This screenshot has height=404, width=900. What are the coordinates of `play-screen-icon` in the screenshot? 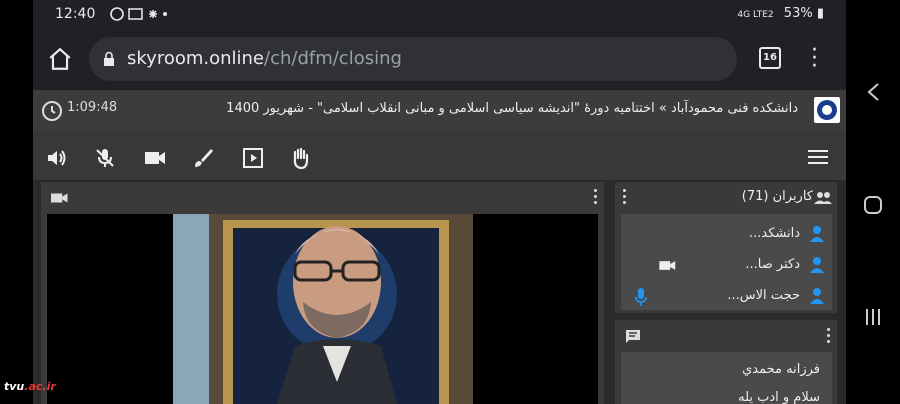 It's located at (253, 158).